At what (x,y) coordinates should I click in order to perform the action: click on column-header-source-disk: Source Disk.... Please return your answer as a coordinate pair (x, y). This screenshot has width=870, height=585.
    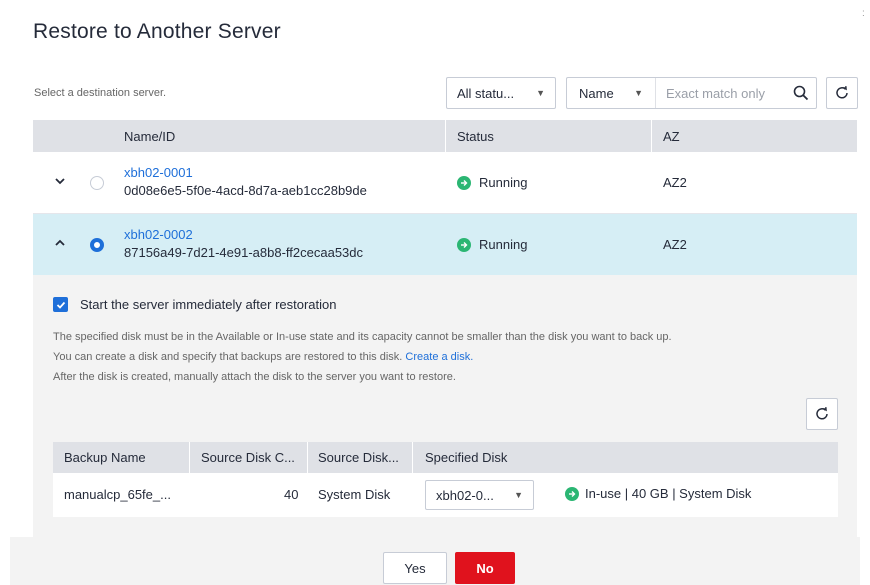
    Looking at the image, I should click on (358, 457).